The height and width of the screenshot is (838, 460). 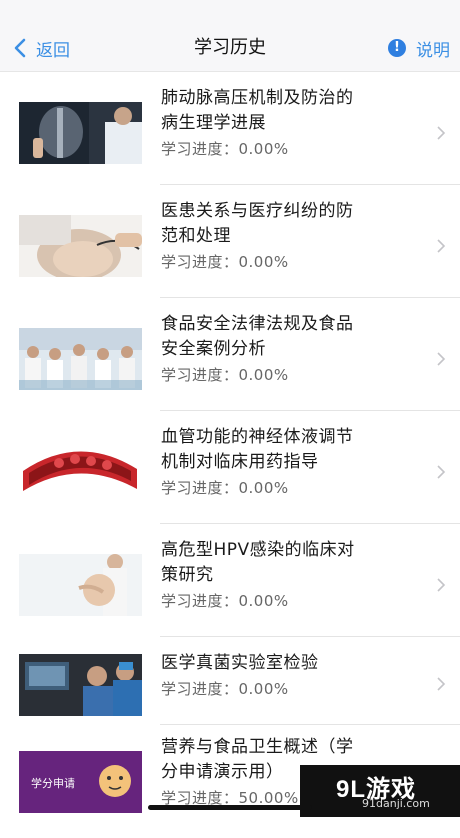 I want to click on course-title: 血管功能的神经体液调节, so click(x=257, y=437).